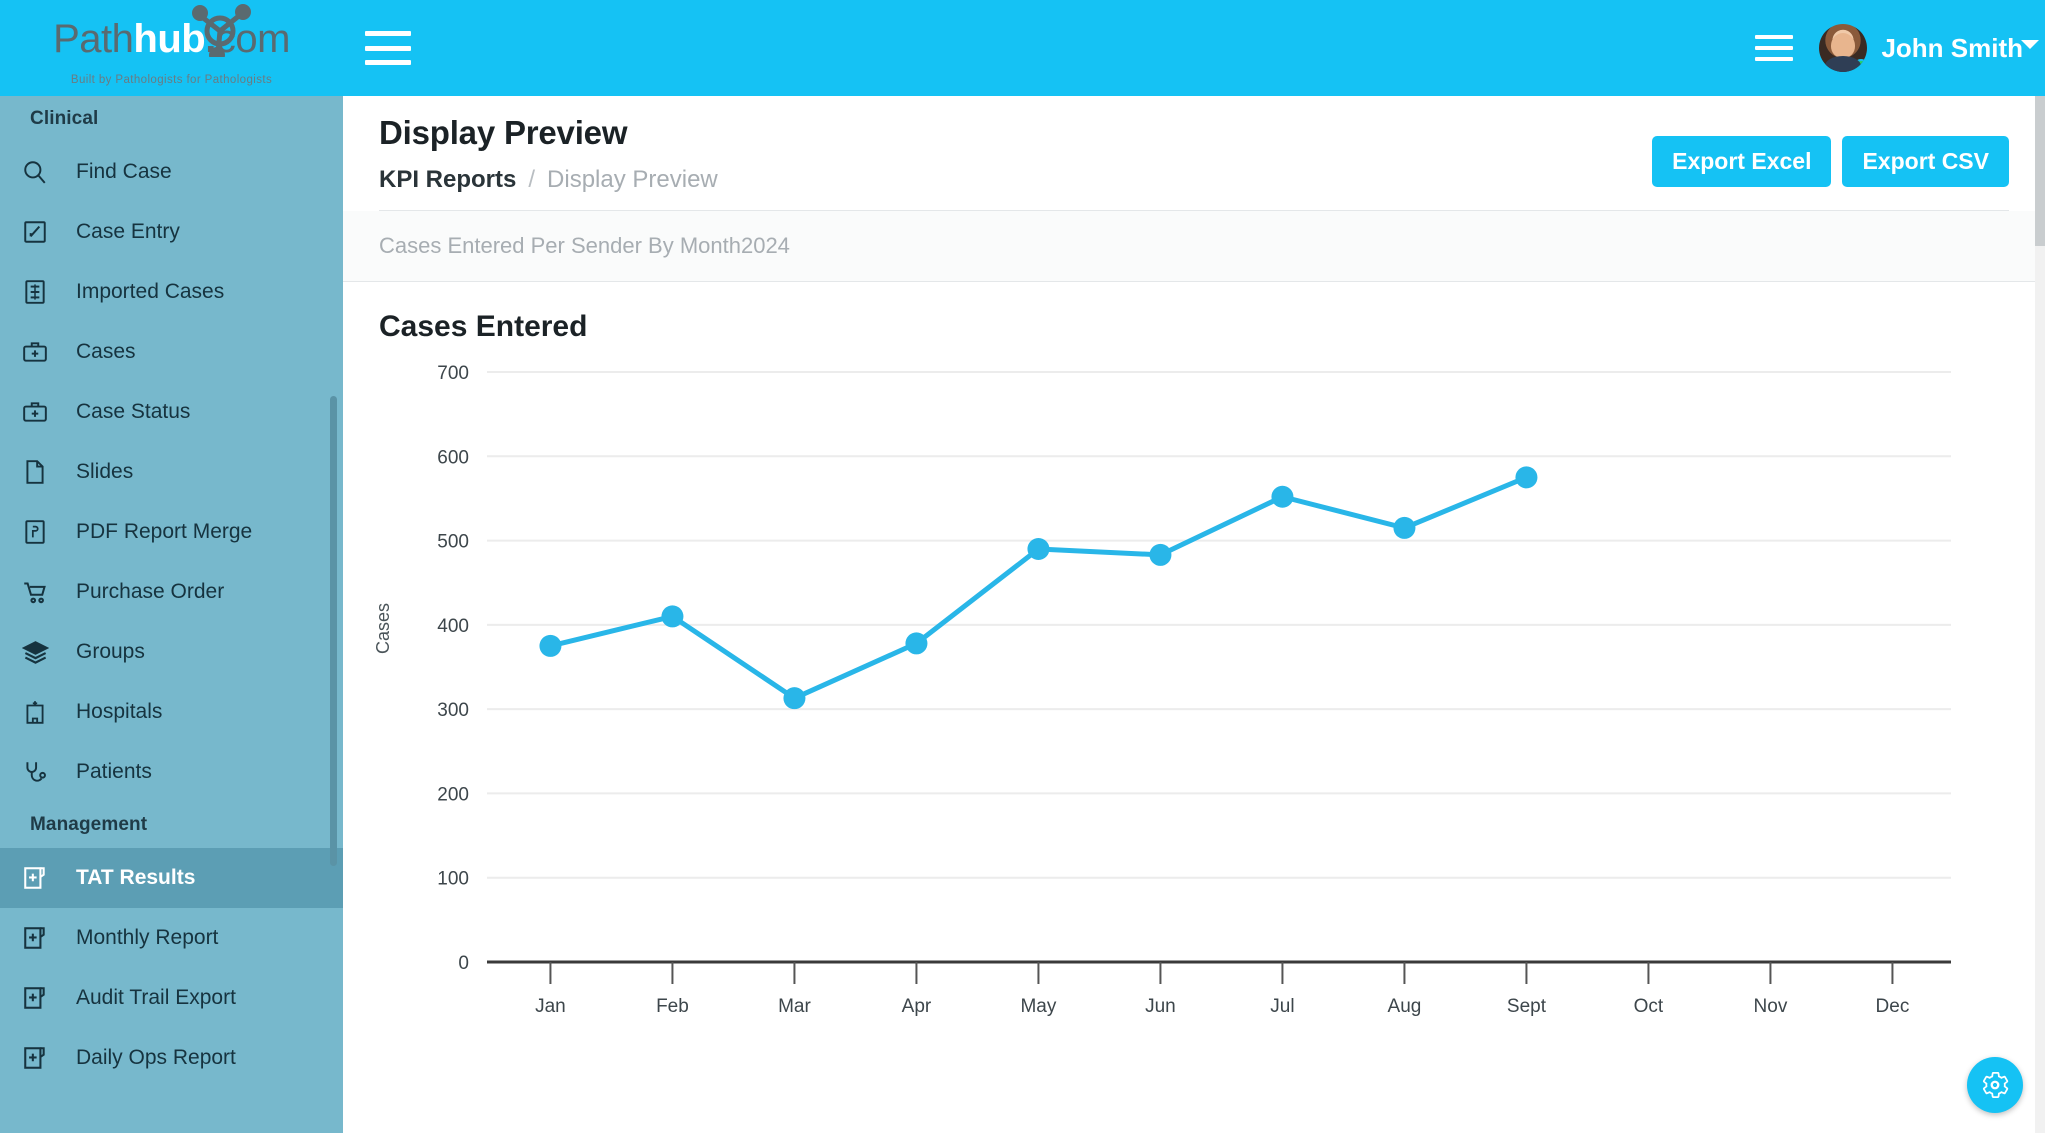 This screenshot has width=2045, height=1133. Describe the element at coordinates (1742, 161) in the screenshot. I see `export-excel-button: Export Excel` at that location.